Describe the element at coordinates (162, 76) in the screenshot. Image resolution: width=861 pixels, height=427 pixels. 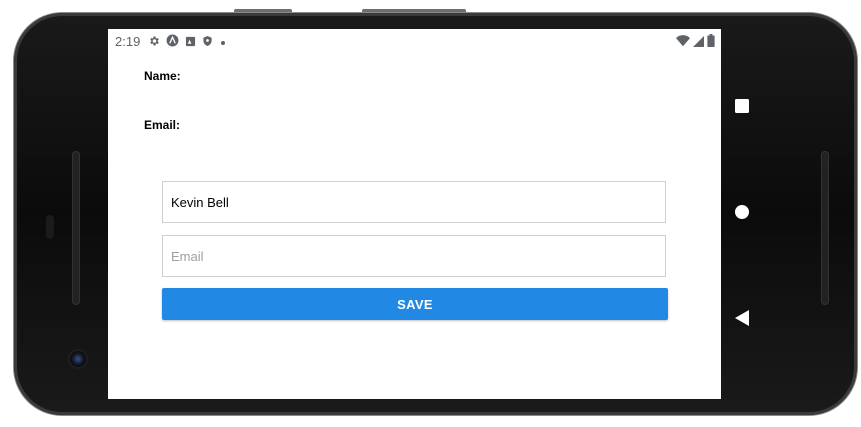
I see `name-label: Name:` at that location.